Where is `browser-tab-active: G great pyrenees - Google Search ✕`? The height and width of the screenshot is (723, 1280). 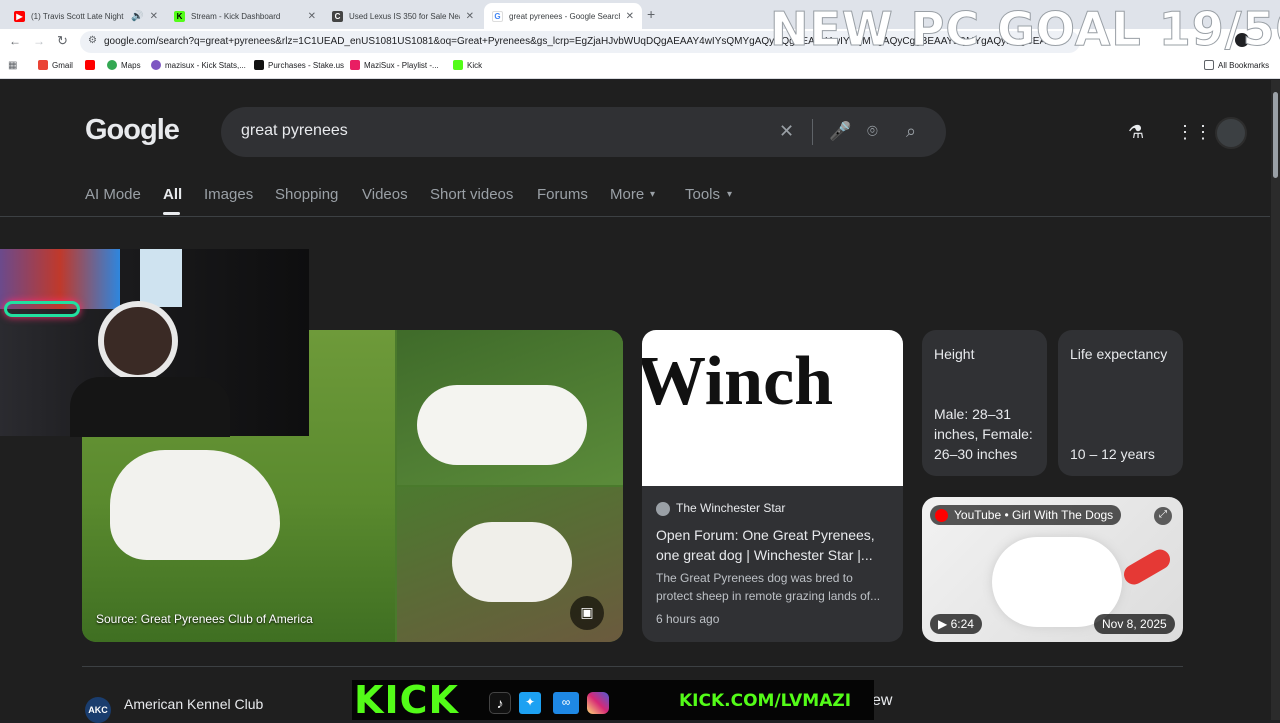 browser-tab-active: G great pyrenees - Google Search ✕ is located at coordinates (563, 16).